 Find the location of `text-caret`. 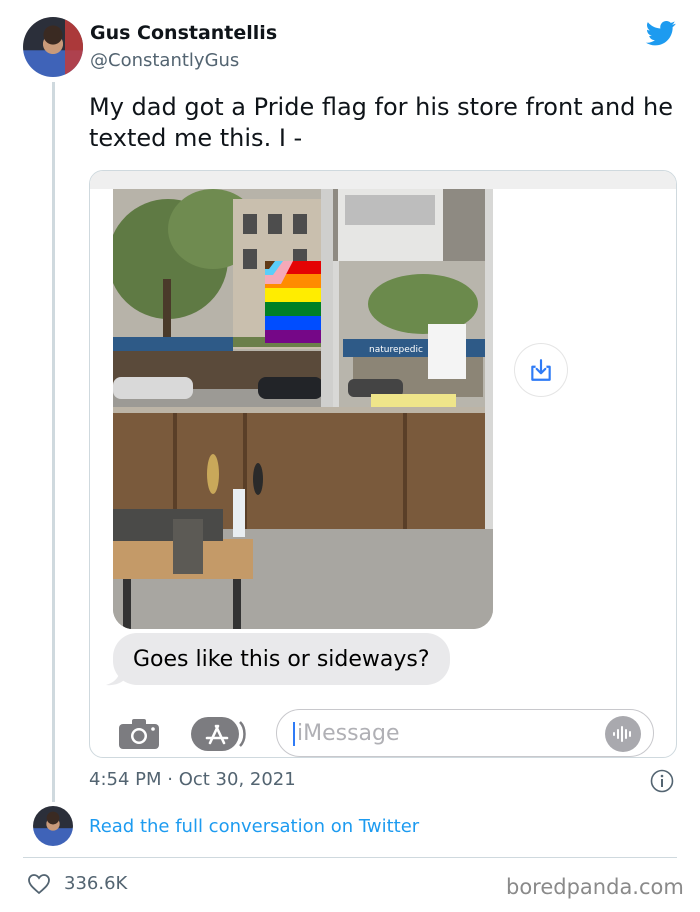

text-caret is located at coordinates (294, 734).